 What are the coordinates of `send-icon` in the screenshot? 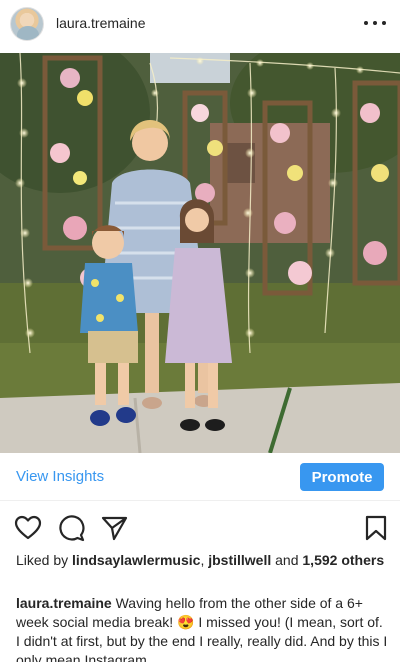 It's located at (114, 528).